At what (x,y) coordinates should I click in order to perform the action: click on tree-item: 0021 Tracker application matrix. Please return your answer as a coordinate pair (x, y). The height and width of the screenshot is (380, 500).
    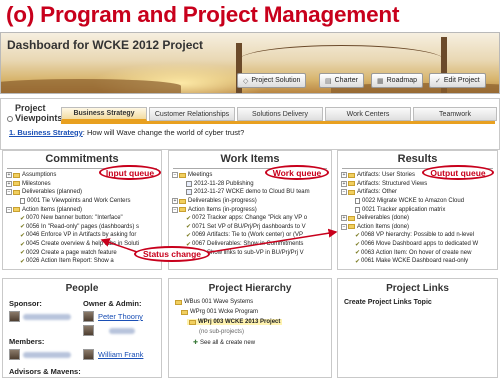
    Looking at the image, I should click on (418, 209).